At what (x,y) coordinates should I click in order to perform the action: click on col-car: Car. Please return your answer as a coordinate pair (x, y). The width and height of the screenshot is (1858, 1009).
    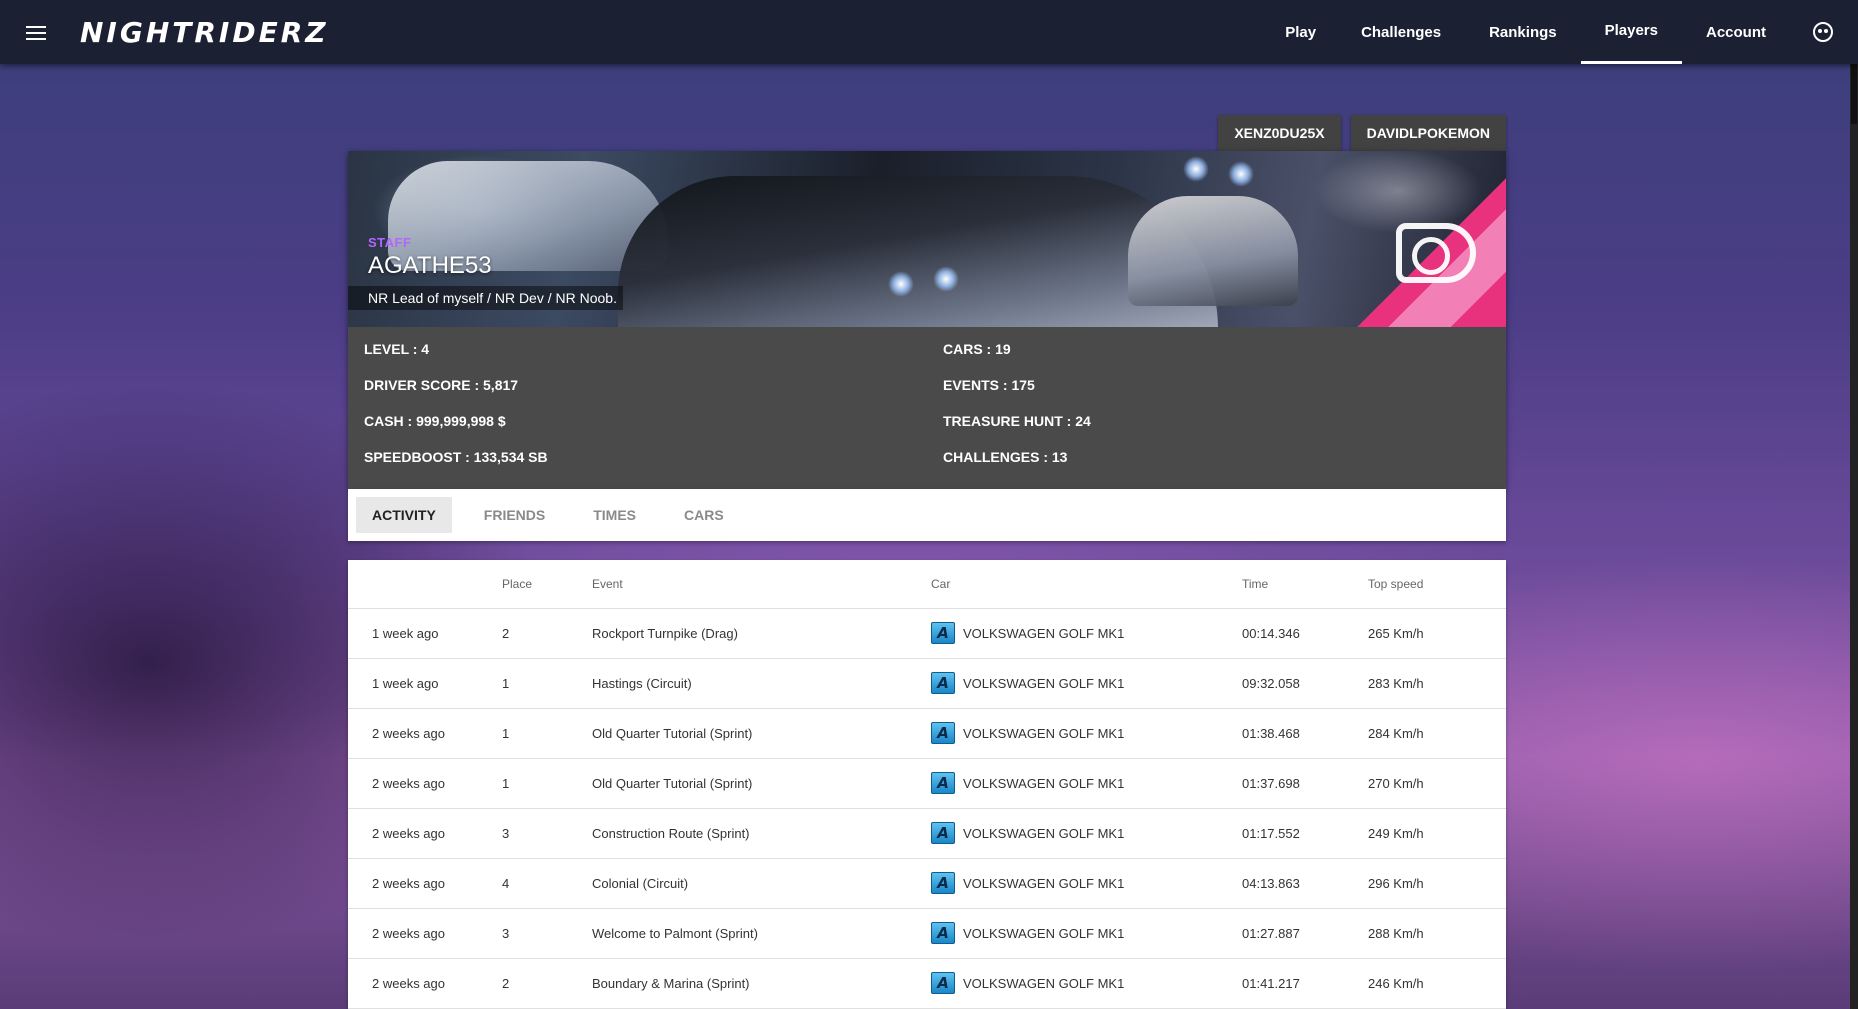
    Looking at the image, I should click on (1086, 584).